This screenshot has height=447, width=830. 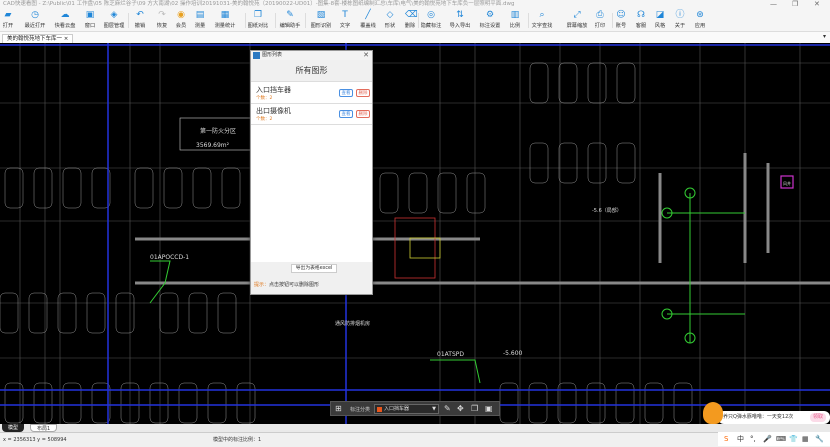 I want to click on close-icon: ✕, so click(x=366, y=55).